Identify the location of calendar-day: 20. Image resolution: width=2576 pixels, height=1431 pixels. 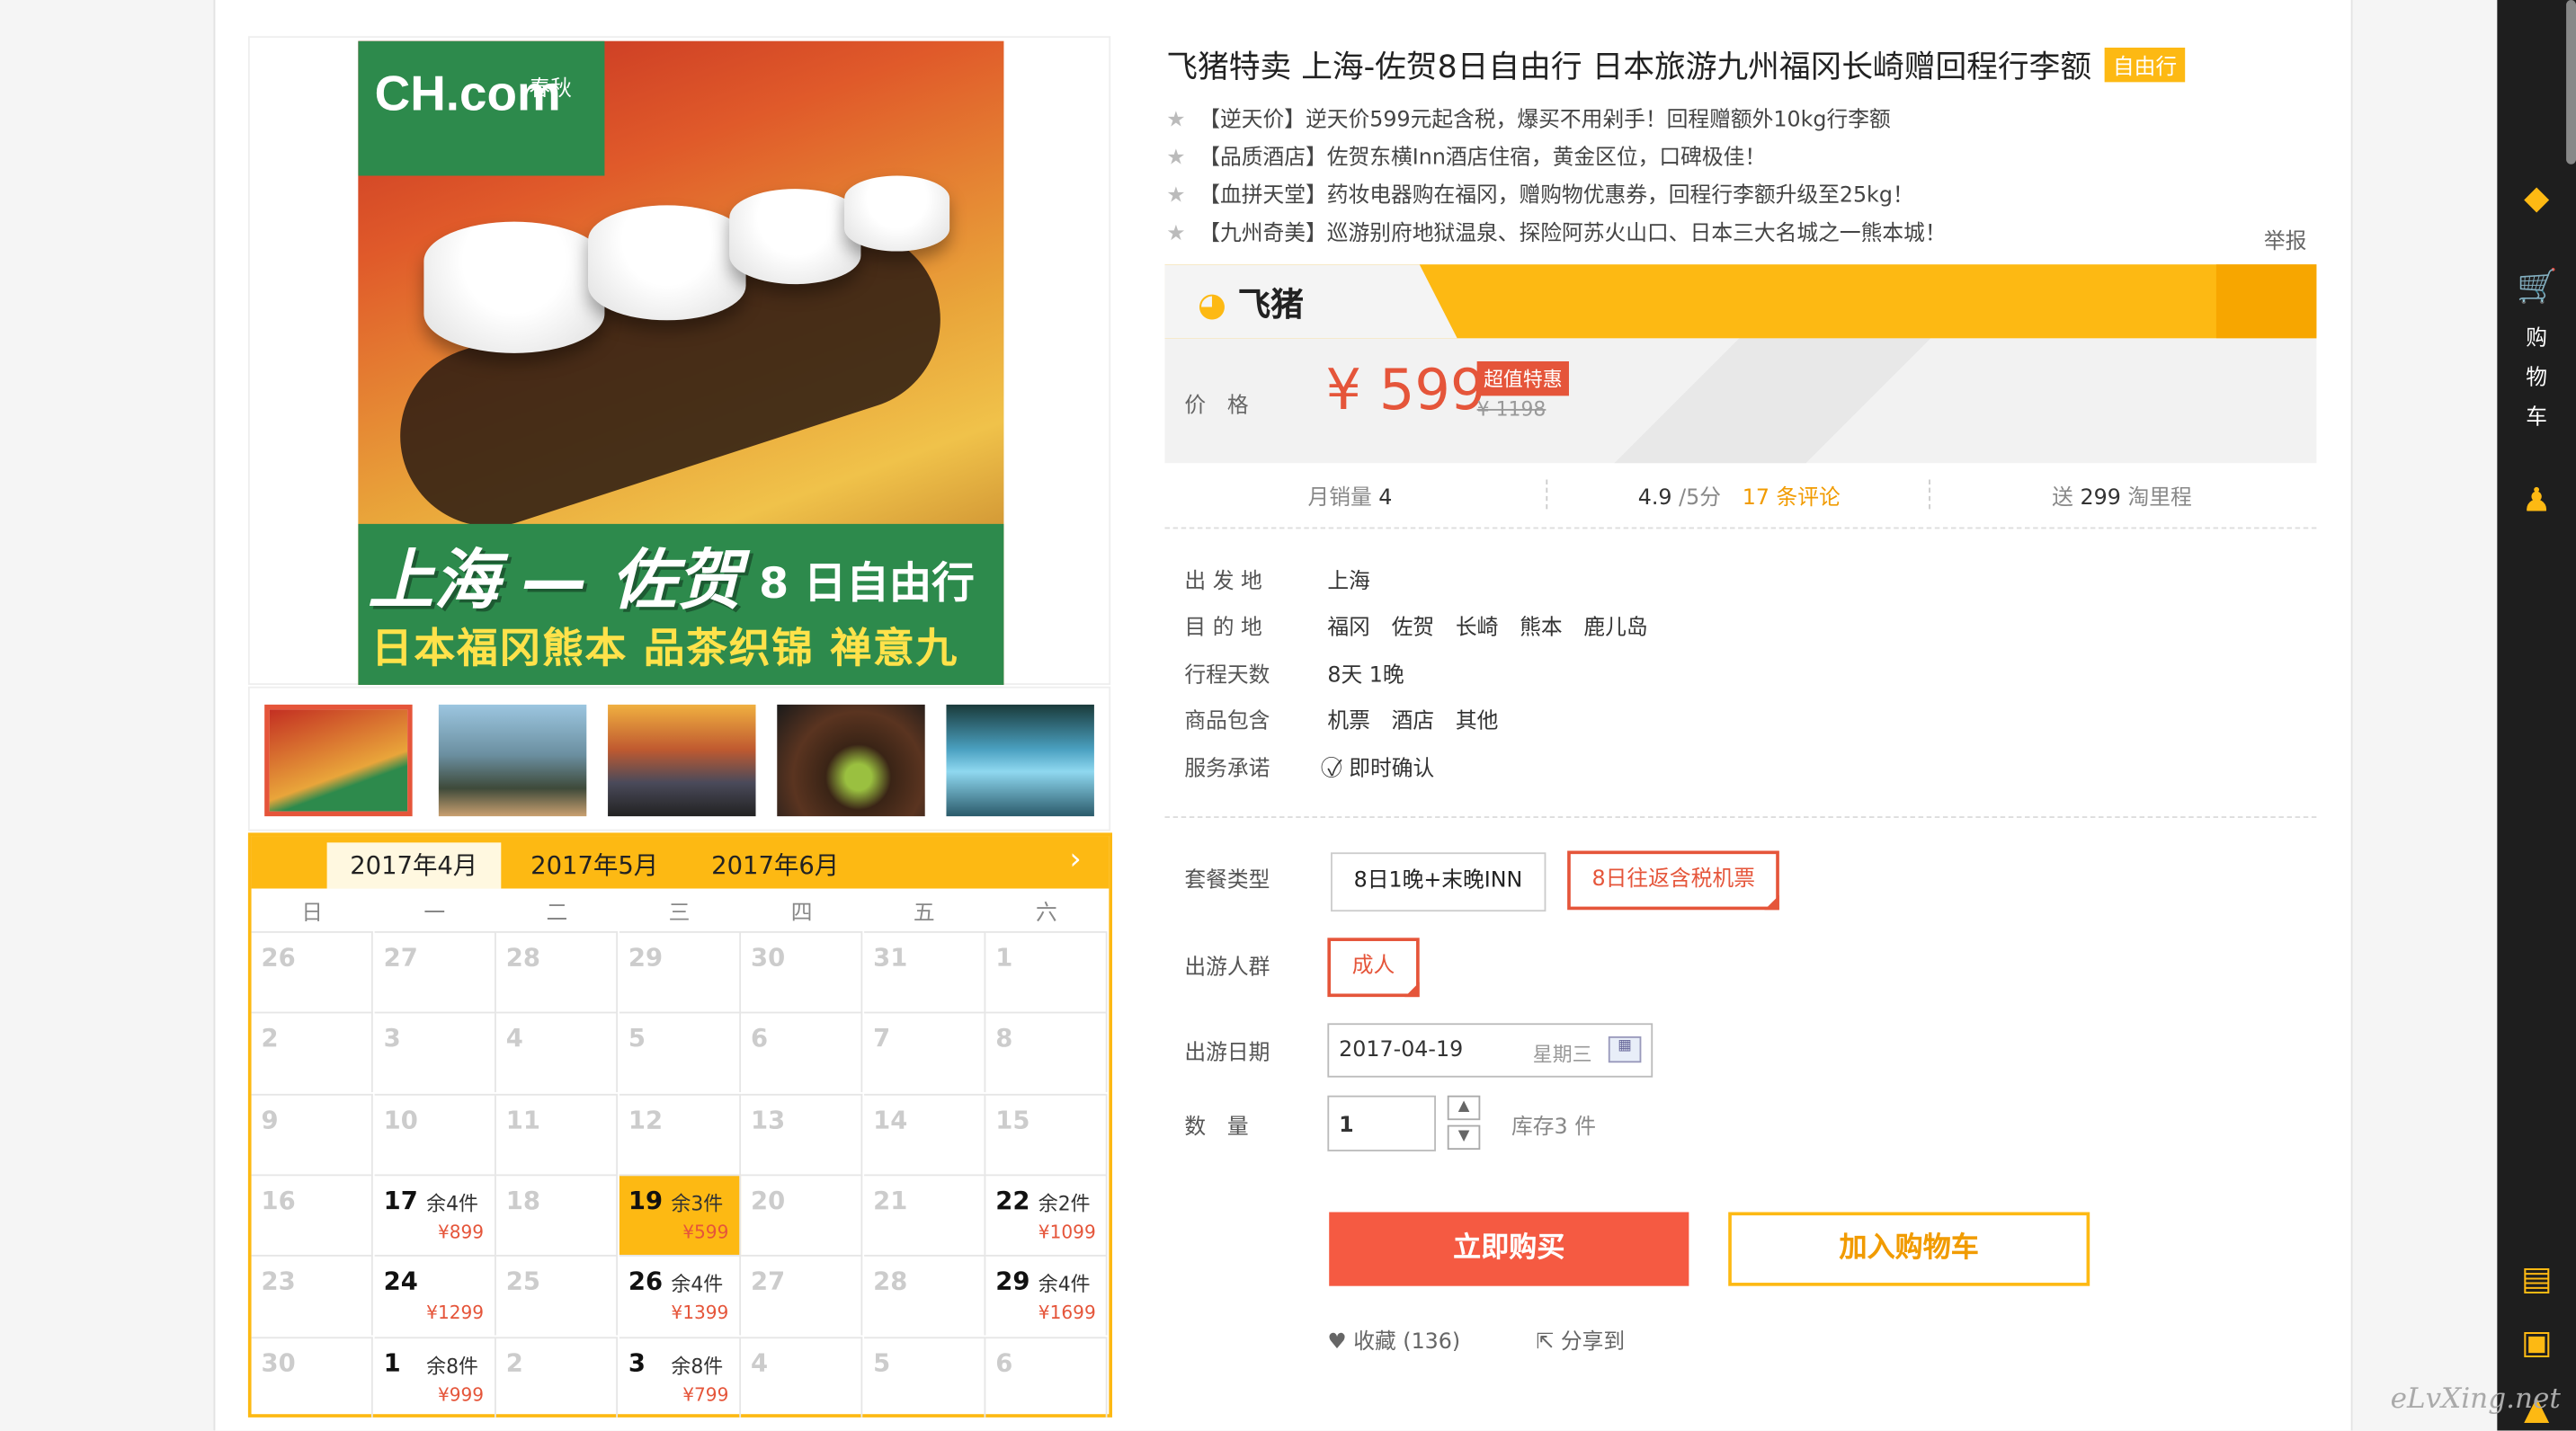
(802, 1214).